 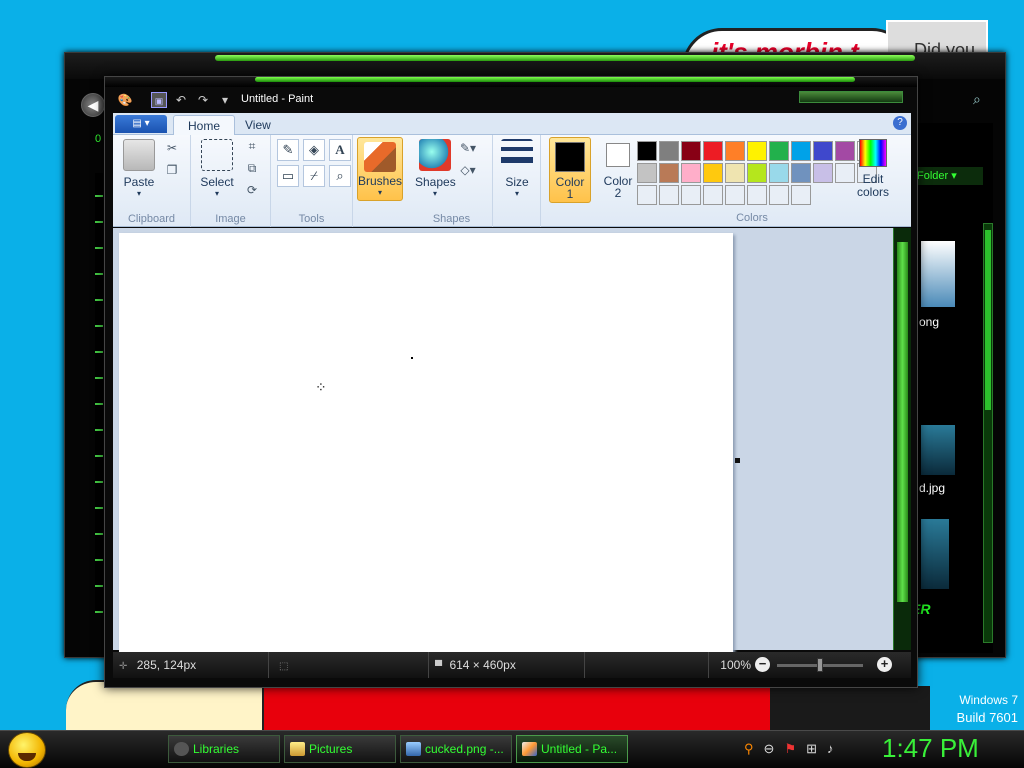 I want to click on canvas-scrollbar, so click(x=902, y=439).